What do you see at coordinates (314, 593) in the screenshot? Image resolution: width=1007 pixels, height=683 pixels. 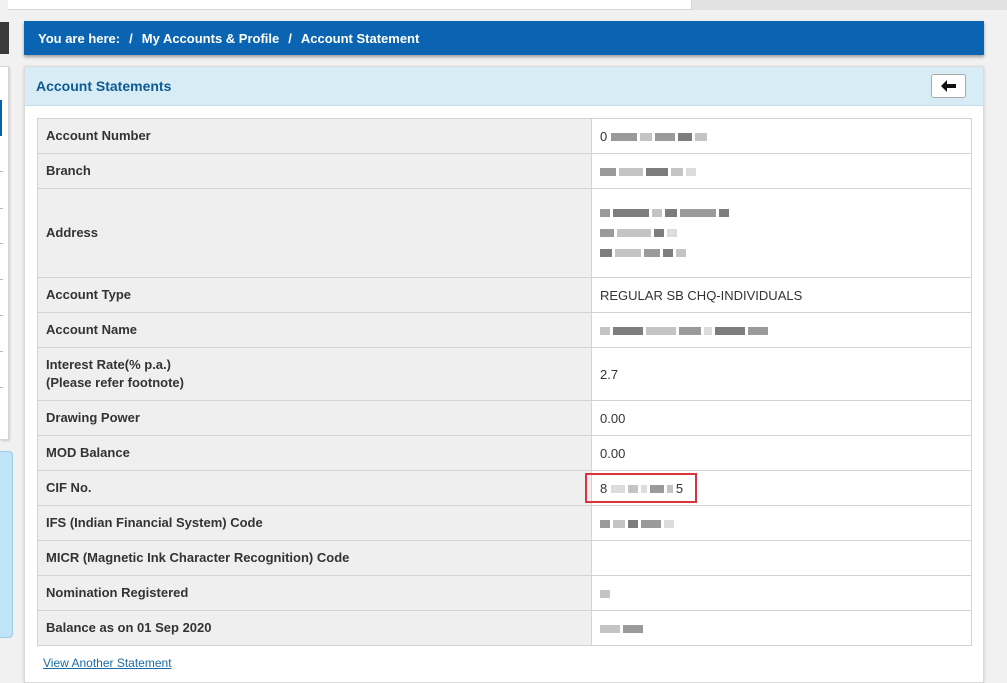 I see `nomination-label: Nomination Registered` at bounding box center [314, 593].